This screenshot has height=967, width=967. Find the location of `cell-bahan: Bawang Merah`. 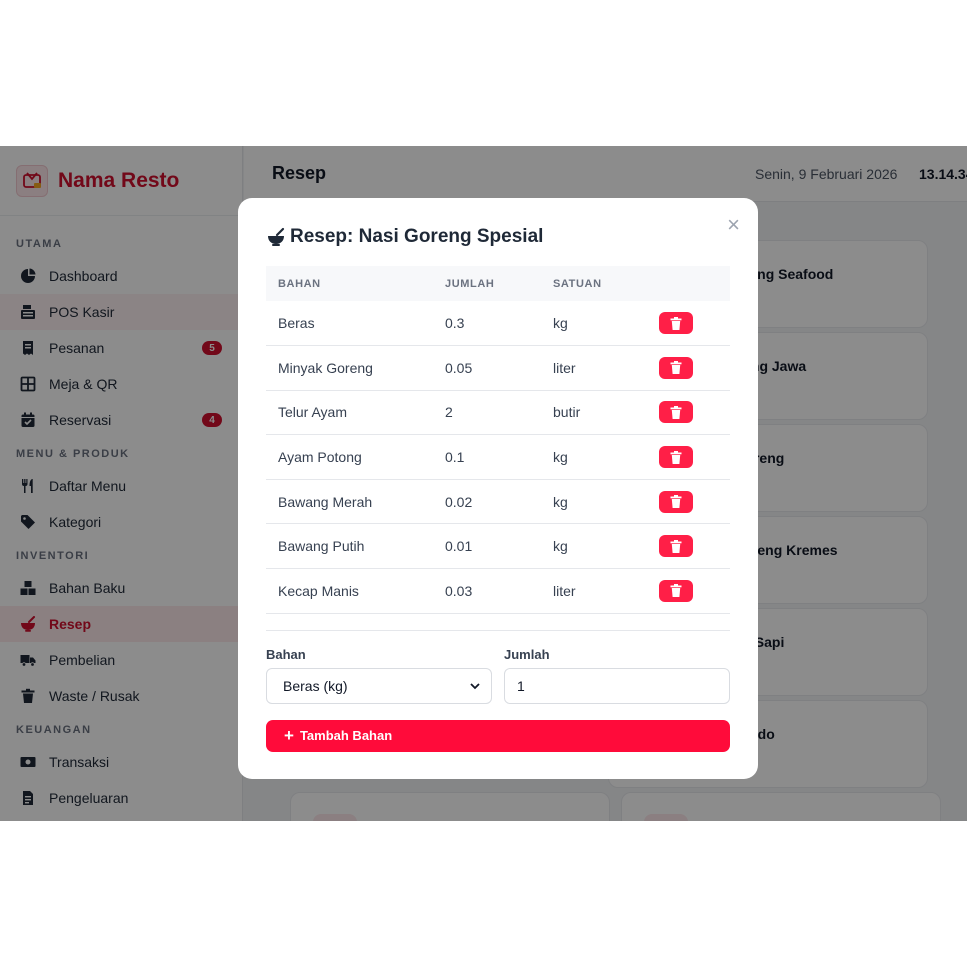

cell-bahan: Bawang Merah is located at coordinates (349, 502).